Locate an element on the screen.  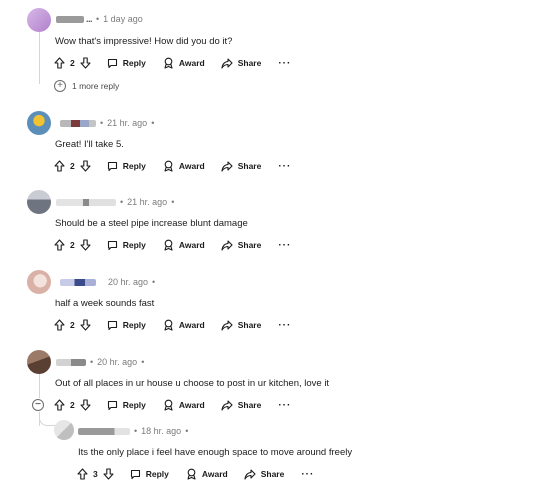
timestamp: 1 day ago is located at coordinates (123, 19).